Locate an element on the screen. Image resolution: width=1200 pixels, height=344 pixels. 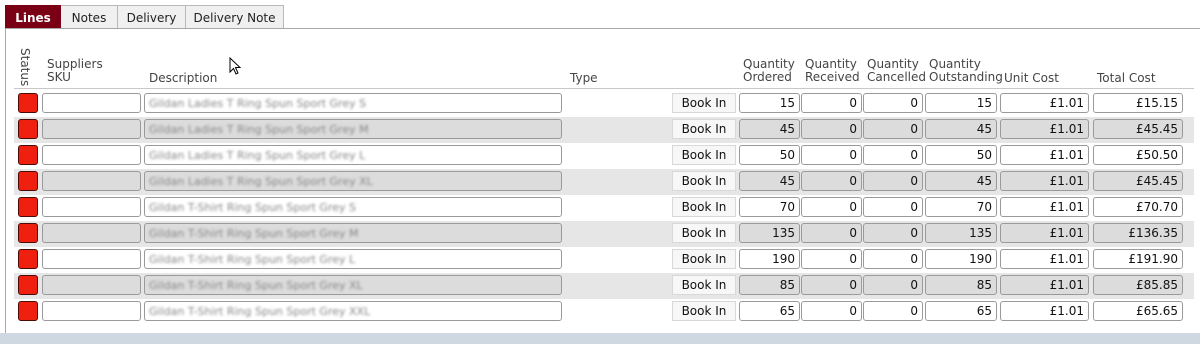
tab-notes: Notes is located at coordinates (89, 17).